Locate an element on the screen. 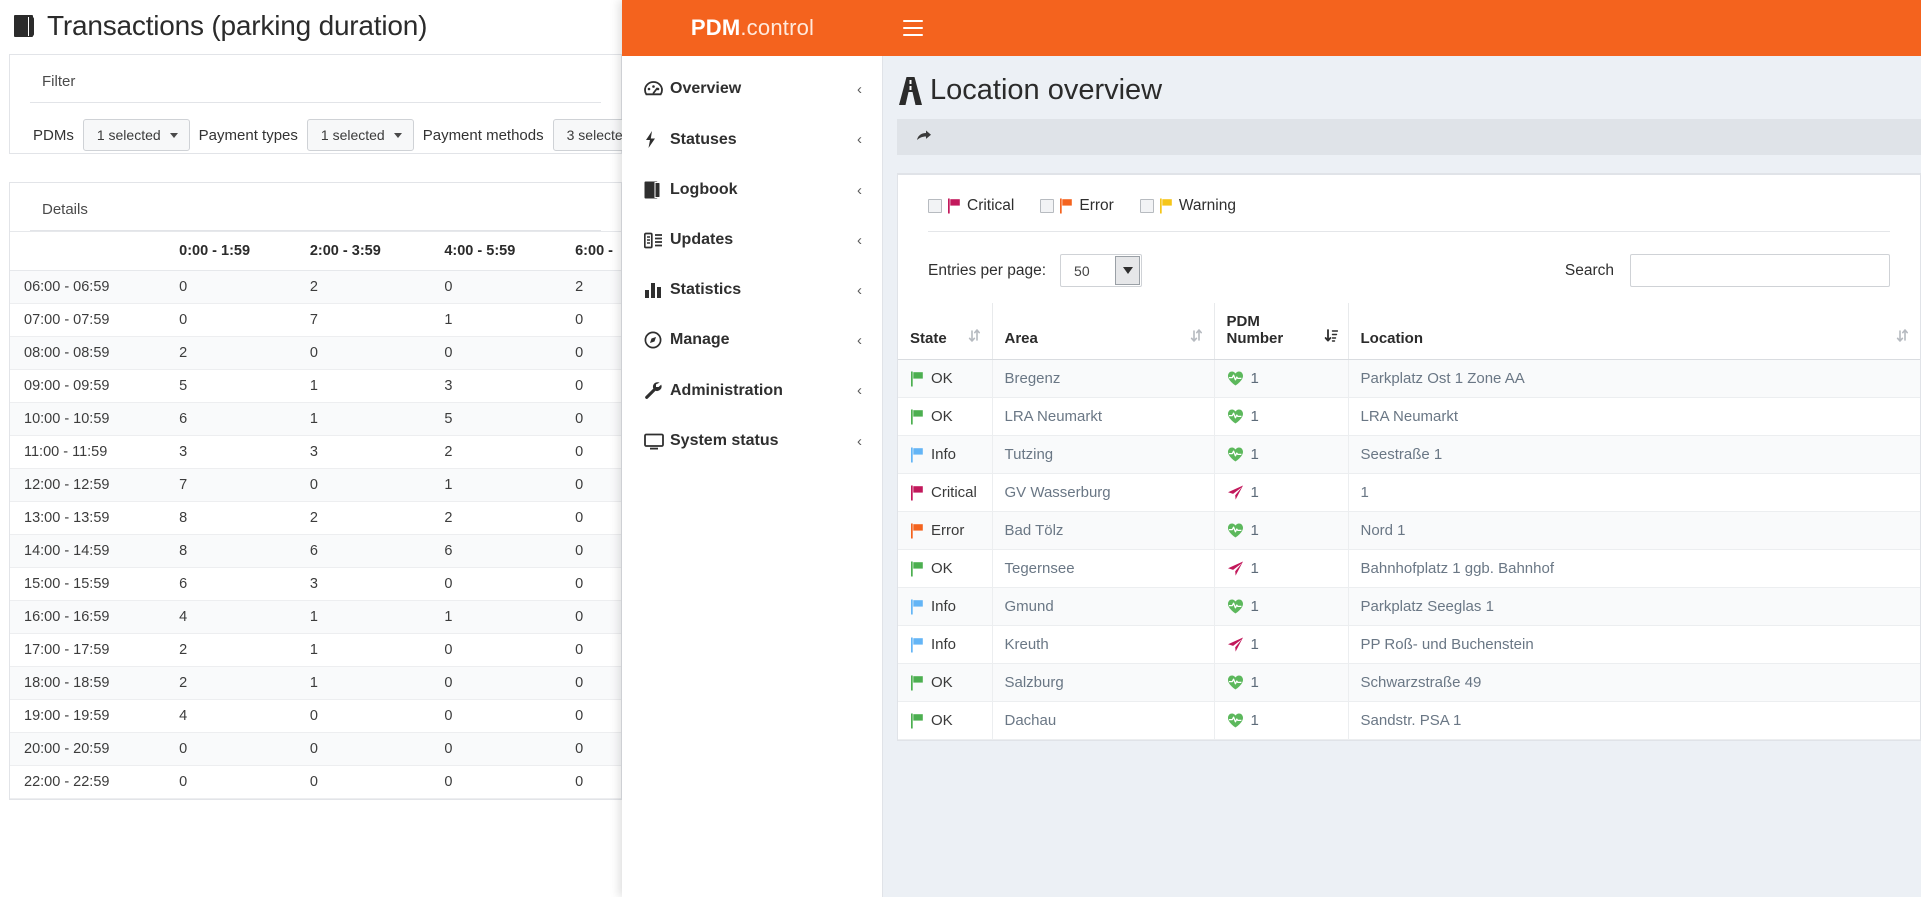 The height and width of the screenshot is (897, 1921). flag-filter-group: Critical Error Warning is located at coordinates (1409, 203).